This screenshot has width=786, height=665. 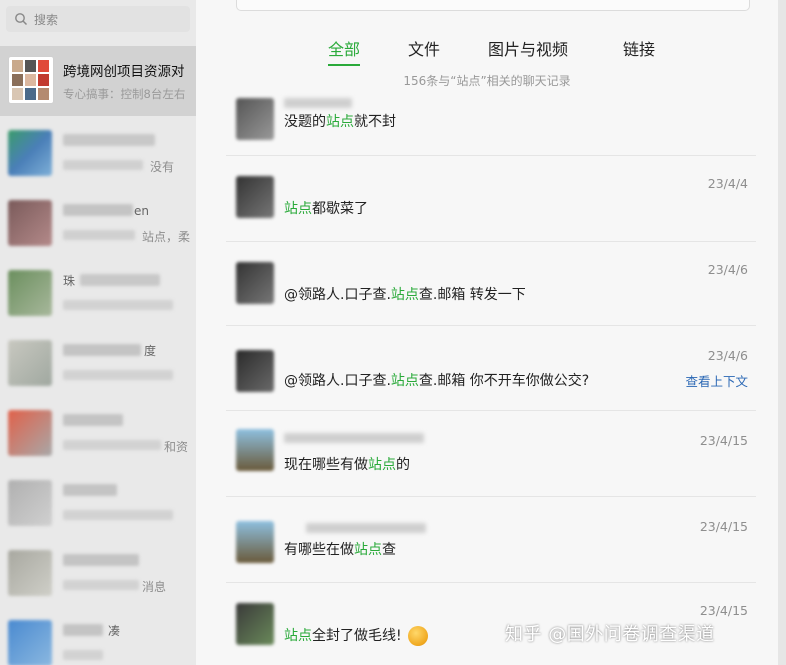 What do you see at coordinates (610, 634) in the screenshot?
I see `watermark: 知乎 @国外问卷调查渠道` at bounding box center [610, 634].